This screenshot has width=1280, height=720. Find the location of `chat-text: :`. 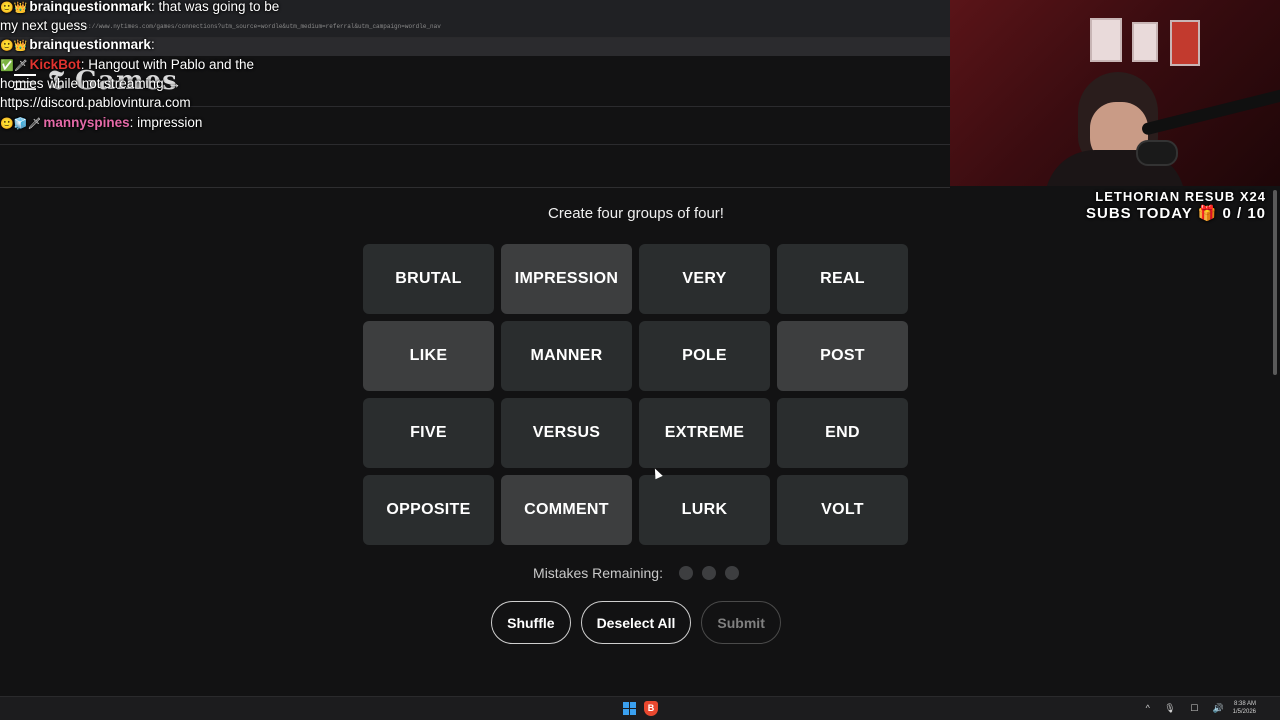

chat-text: : is located at coordinates (152, 44).